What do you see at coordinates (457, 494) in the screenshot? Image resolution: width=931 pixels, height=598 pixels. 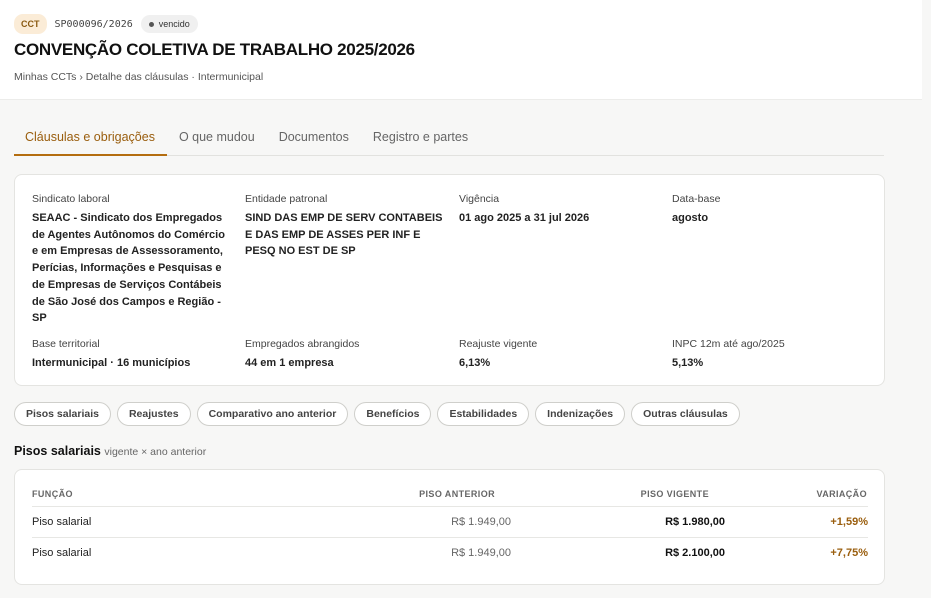 I see `col-header-piso-anterior: PISO ANTERIOR` at bounding box center [457, 494].